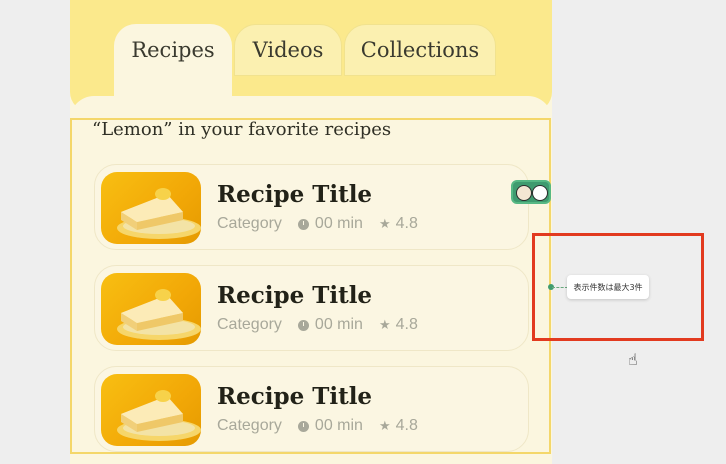 The height and width of the screenshot is (464, 726). What do you see at coordinates (242, 129) in the screenshot?
I see `search-result-heading: “Lemon” in your favorite recipes` at bounding box center [242, 129].